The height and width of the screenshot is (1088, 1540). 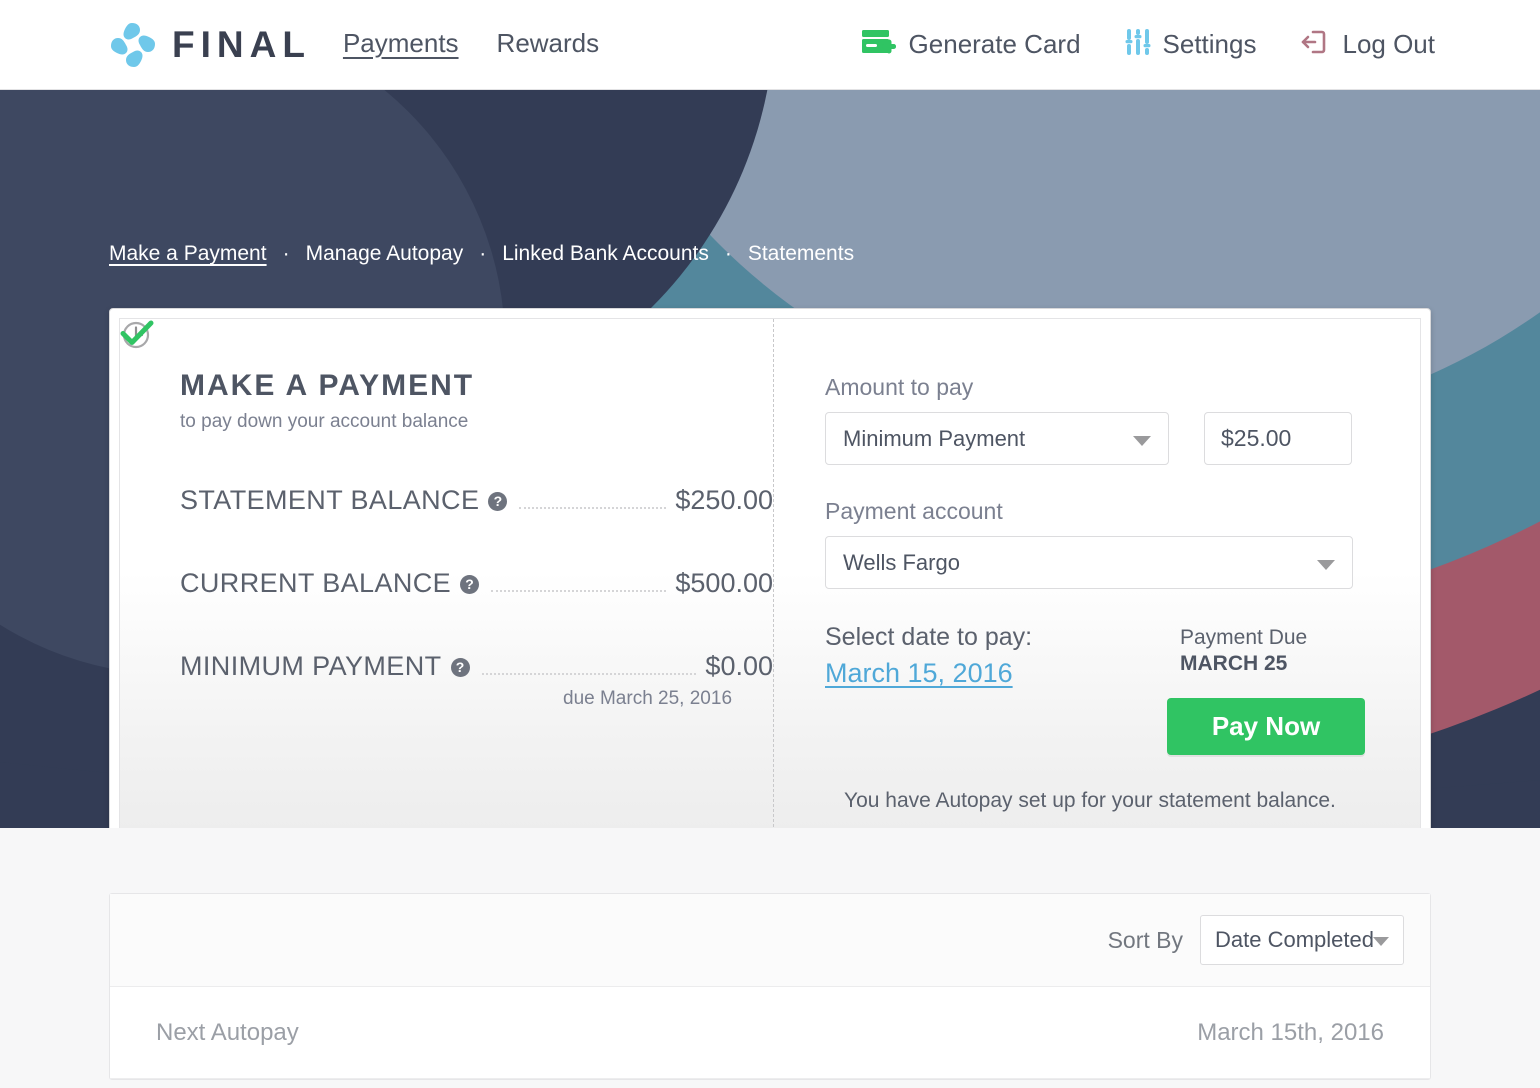 What do you see at coordinates (605, 254) in the screenshot?
I see `breadcrumb-item-linked-bank-accounts: Linked Bank Accounts` at bounding box center [605, 254].